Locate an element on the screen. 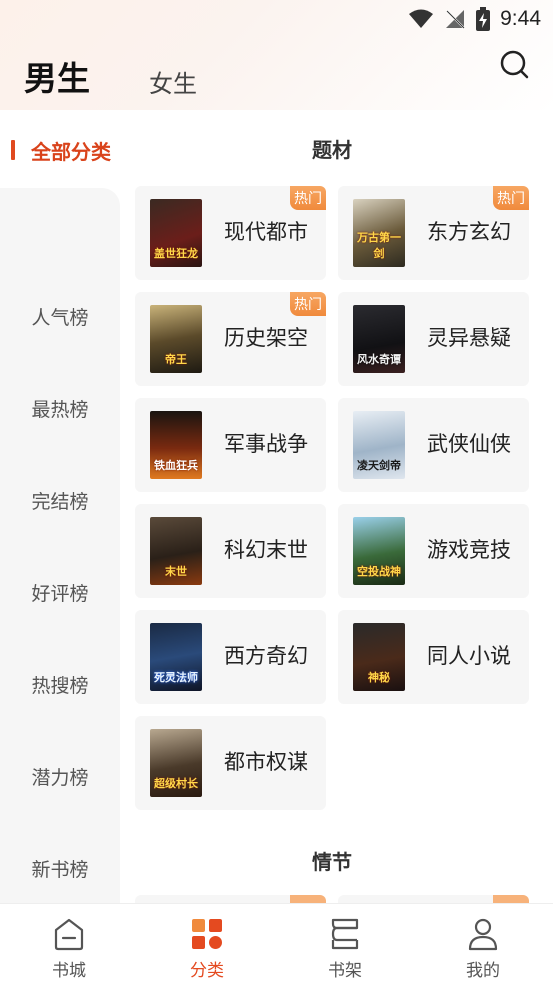 Image resolution: width=553 pixels, height=983 pixels. tab-male: 男生 is located at coordinates (57, 76).